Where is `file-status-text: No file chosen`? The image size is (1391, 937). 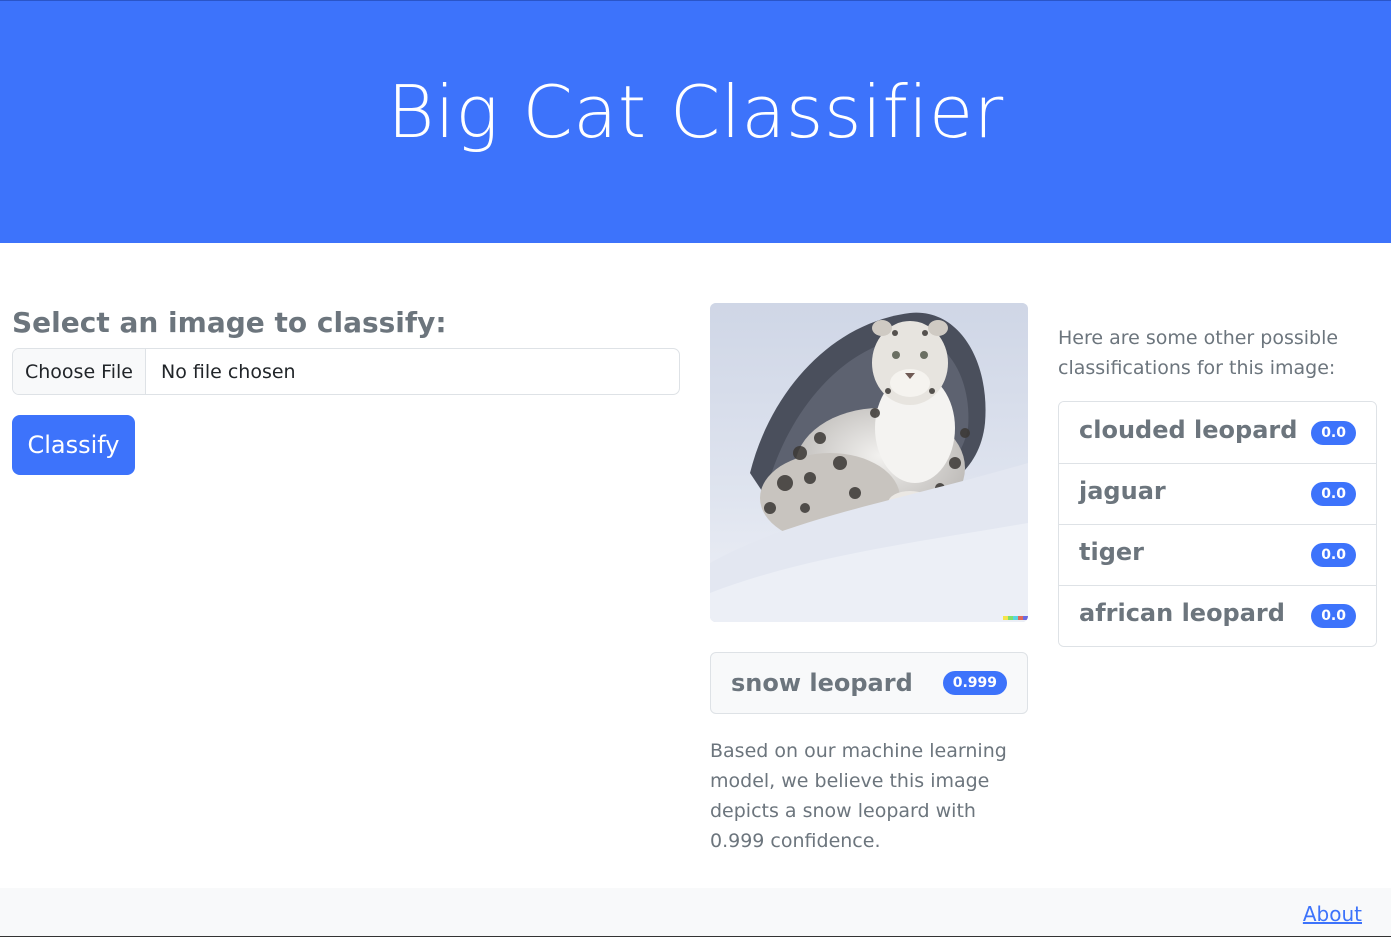
file-status-text: No file chosen is located at coordinates (228, 371).